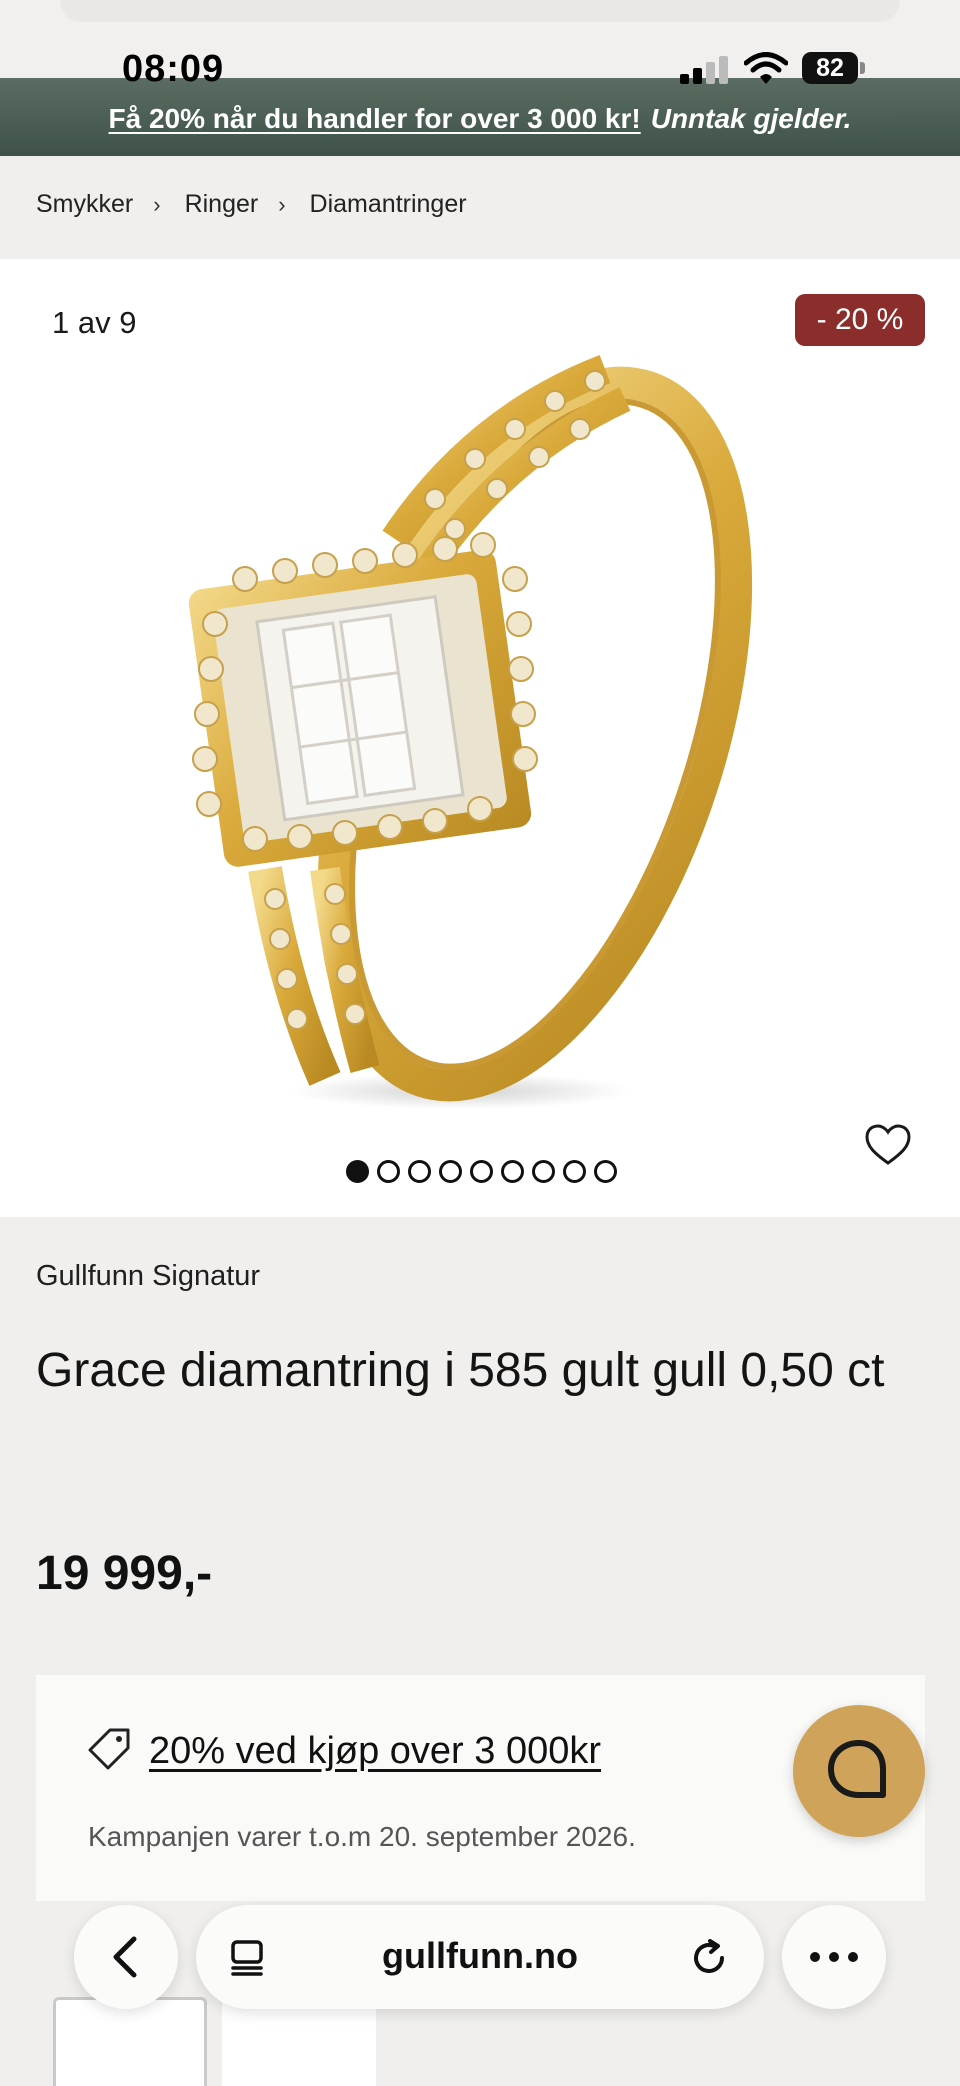 The width and height of the screenshot is (960, 2086). I want to click on breadcrumb: Smykker › Ringer › Diamantringer, so click(251, 204).